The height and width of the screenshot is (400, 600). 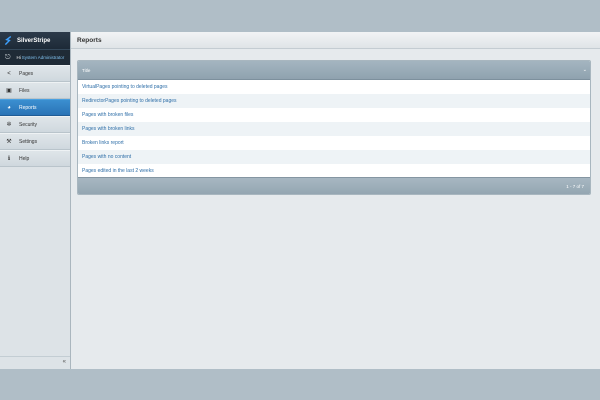 I want to click on info-icon: ℹ, so click(x=9, y=159).